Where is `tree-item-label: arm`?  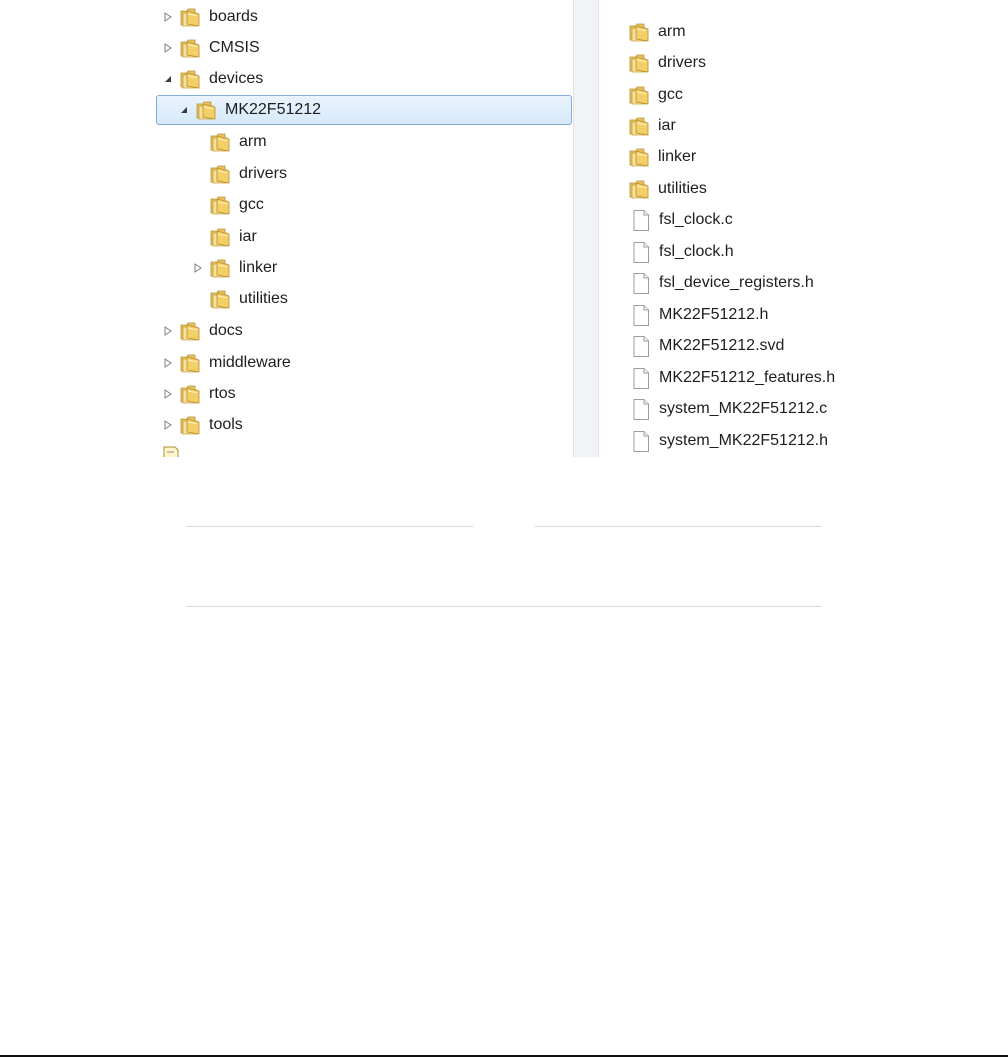
tree-item-label: arm is located at coordinates (253, 141).